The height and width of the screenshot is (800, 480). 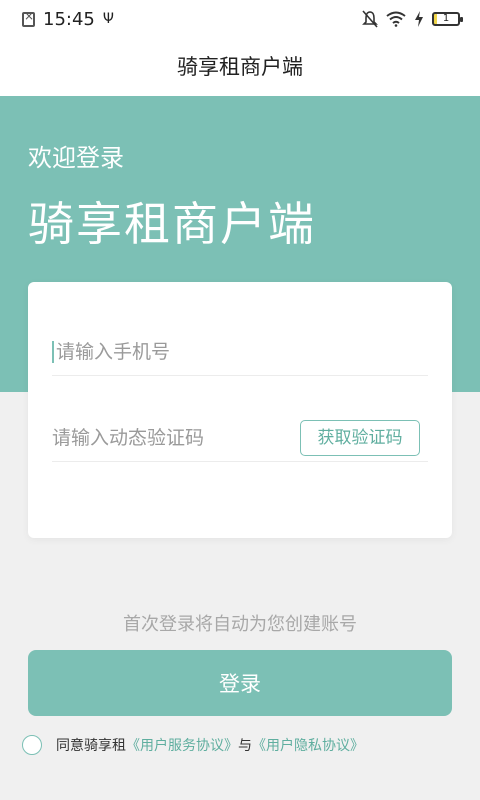 What do you see at coordinates (240, 19) in the screenshot?
I see `status-bar: 15:45 Ψ 1` at bounding box center [240, 19].